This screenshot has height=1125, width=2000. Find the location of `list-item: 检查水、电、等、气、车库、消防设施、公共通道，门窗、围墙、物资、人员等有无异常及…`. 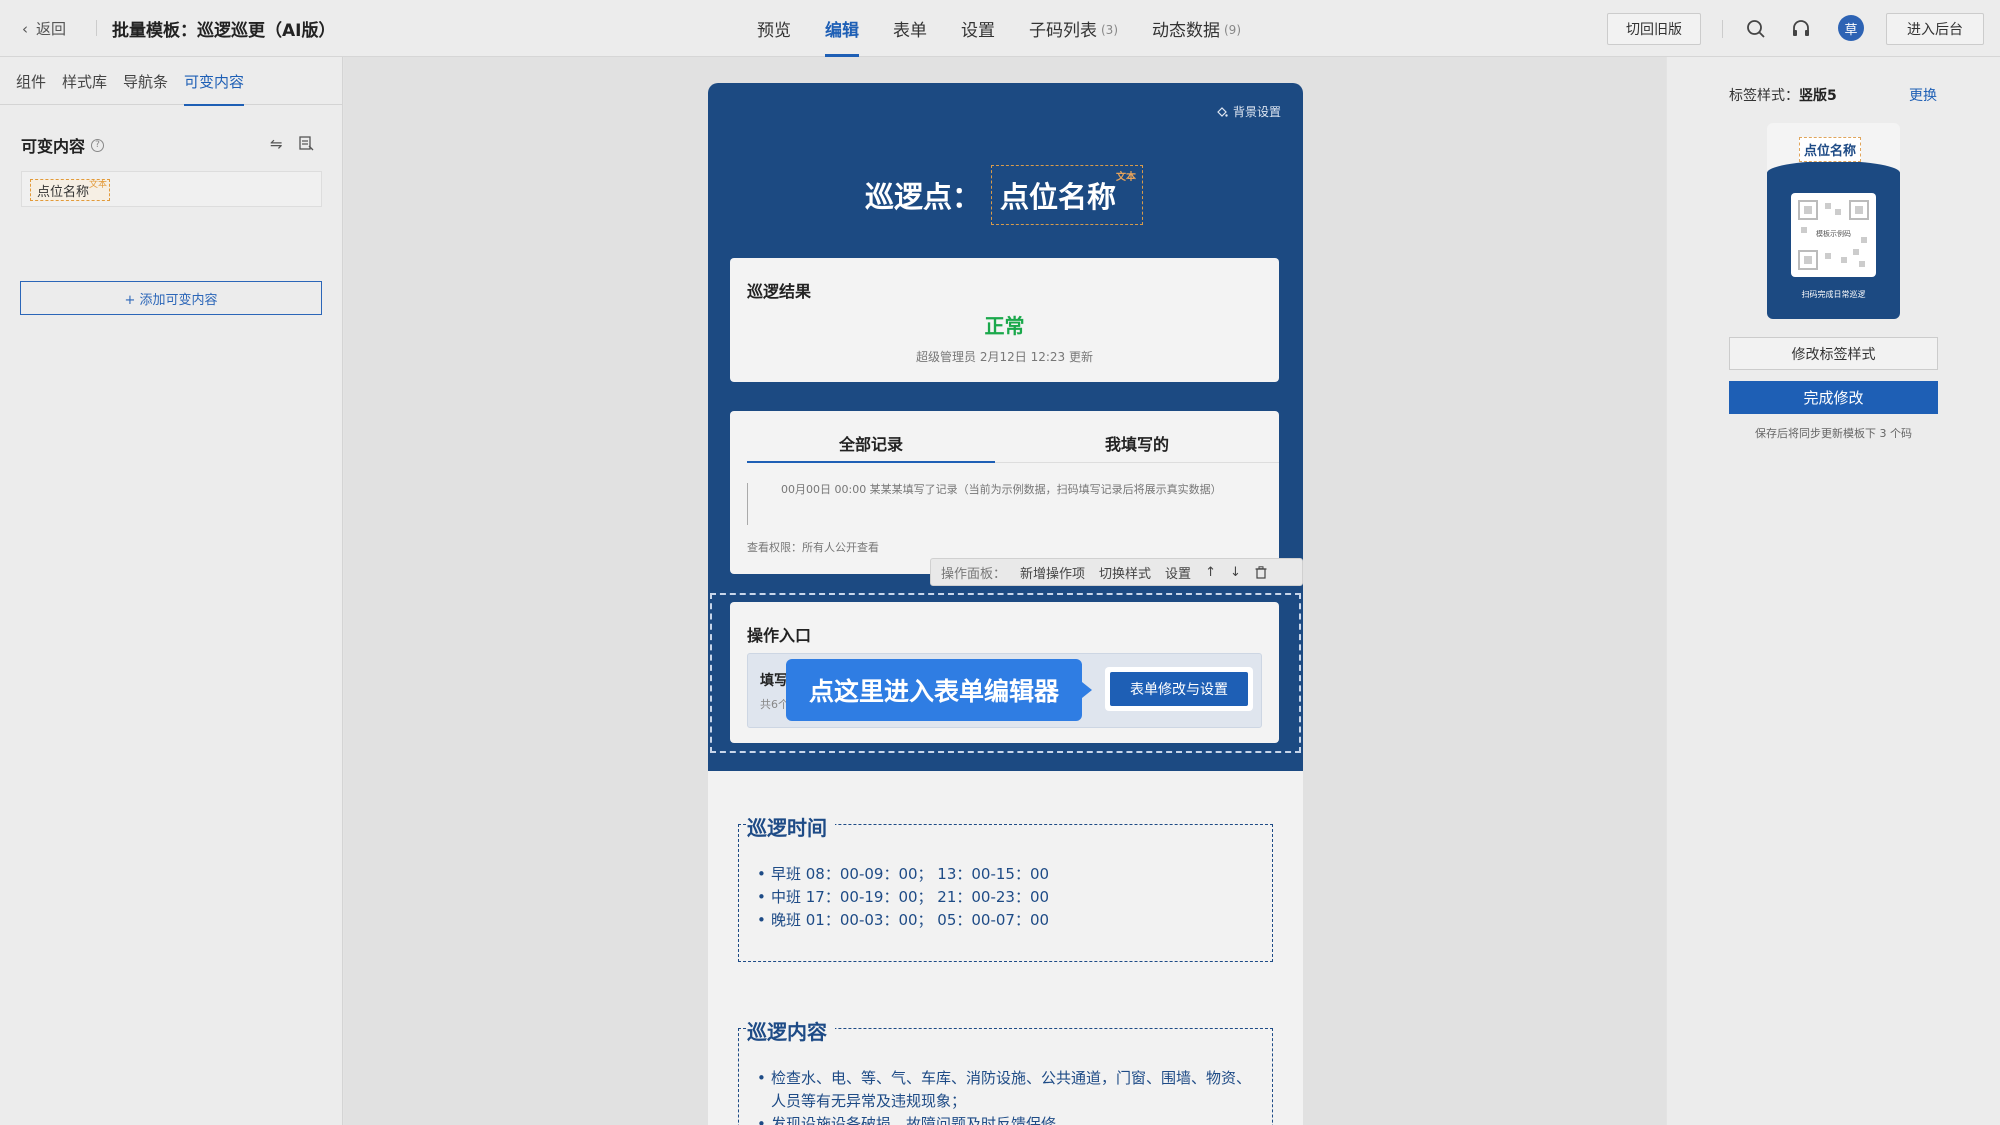

list-item: 检查水、电、等、气、车库、消防设施、公共通道，门窗、围墙、物资、人员等有无异常及… is located at coordinates (1007, 1090).